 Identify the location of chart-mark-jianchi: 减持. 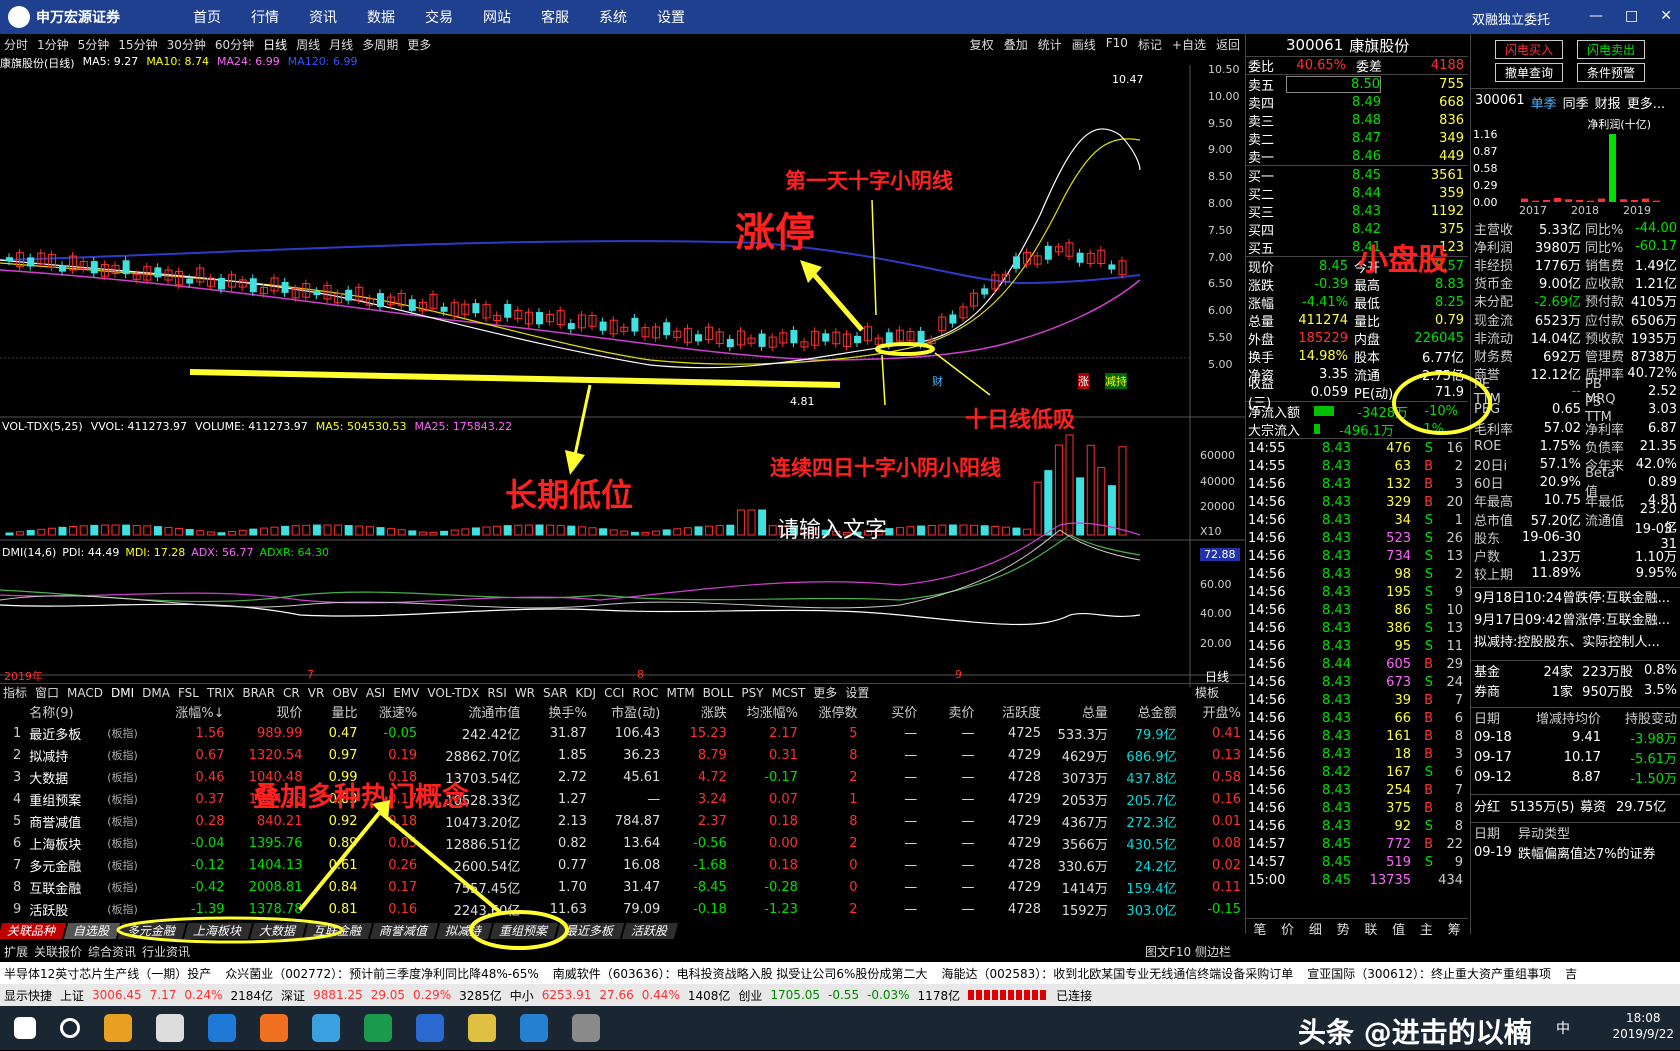
(1116, 381).